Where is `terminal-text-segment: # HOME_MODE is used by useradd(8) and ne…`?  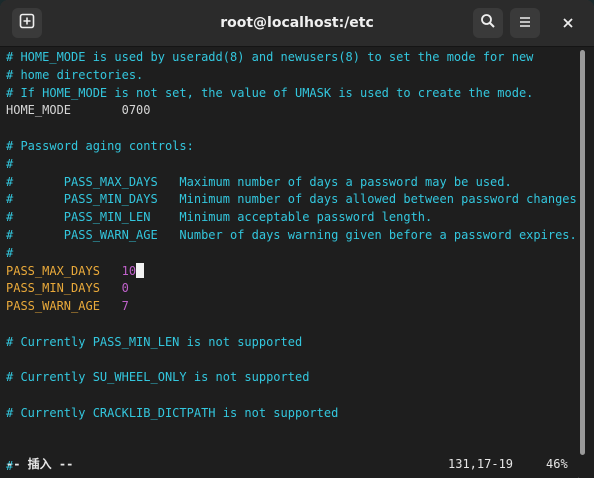 terminal-text-segment: # HOME_MODE is used by useradd(8) and ne… is located at coordinates (270, 57).